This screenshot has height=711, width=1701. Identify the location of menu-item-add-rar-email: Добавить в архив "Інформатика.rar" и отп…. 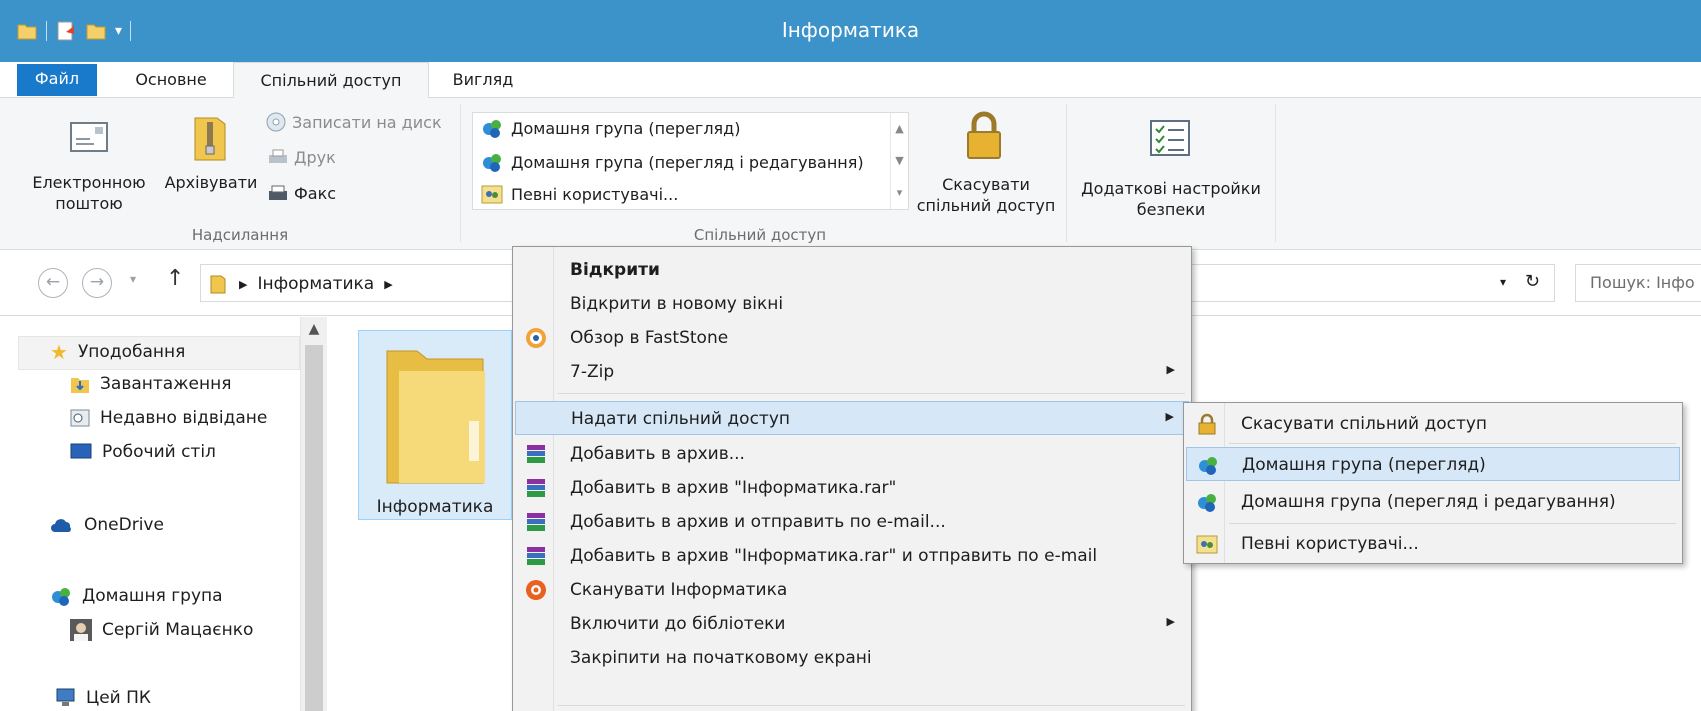
(852, 556).